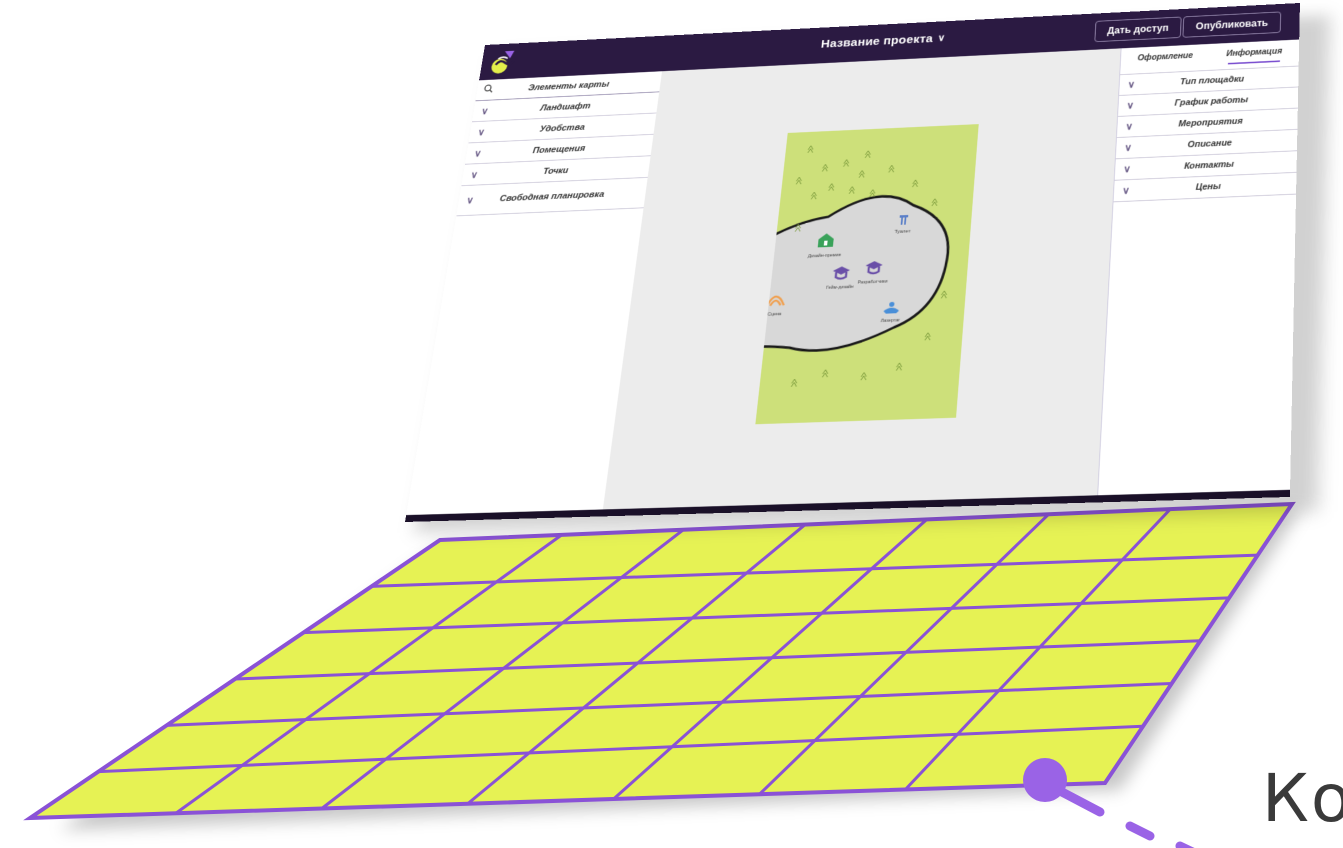 This screenshot has height=848, width=1343. Describe the element at coordinates (1302, 798) in the screenshot. I see `caption-text: Ко` at that location.